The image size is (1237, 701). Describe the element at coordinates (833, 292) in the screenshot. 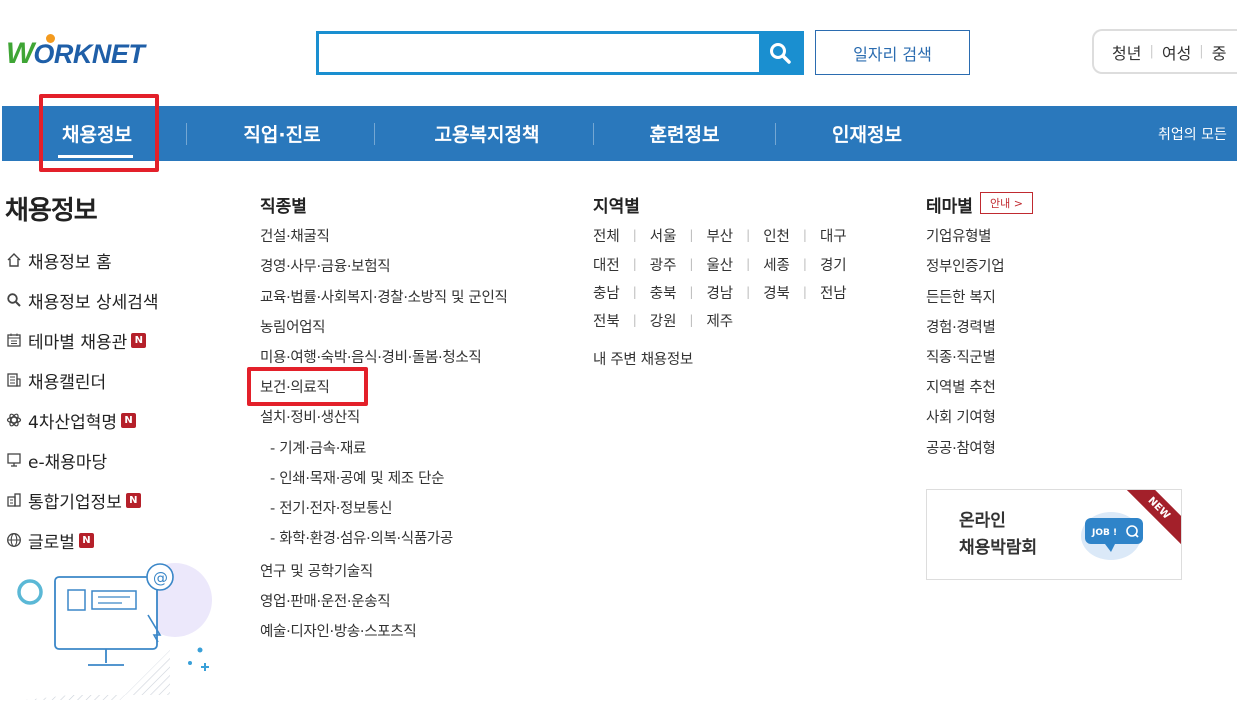

I see `region-link: 전남` at that location.